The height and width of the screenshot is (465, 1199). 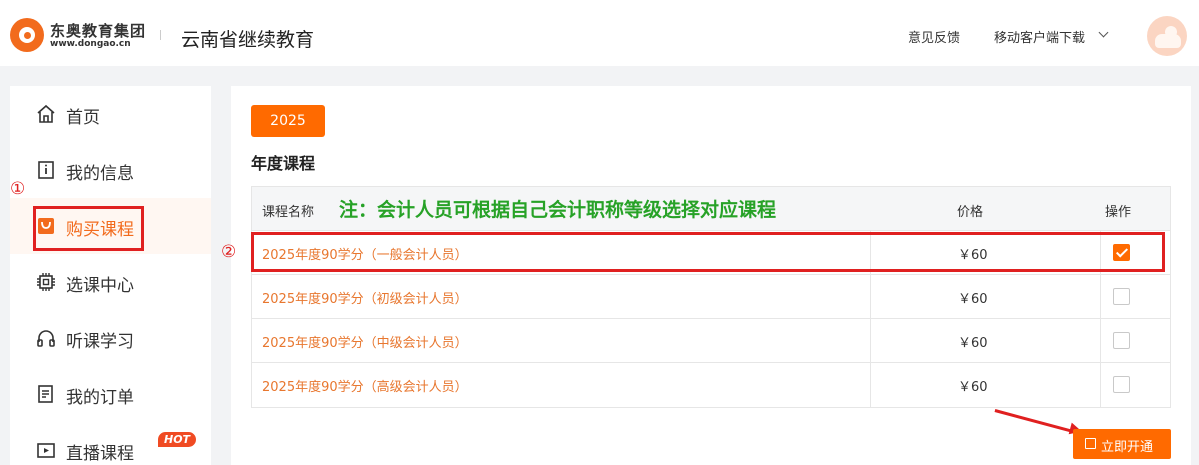 What do you see at coordinates (1039, 36) in the screenshot?
I see `mobile-download-menu: 移动客户端下载` at bounding box center [1039, 36].